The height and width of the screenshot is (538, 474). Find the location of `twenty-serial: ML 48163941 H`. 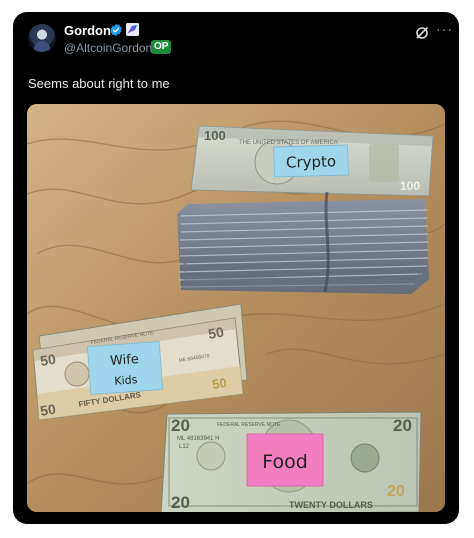

twenty-serial: ML 48163941 H is located at coordinates (198, 439).